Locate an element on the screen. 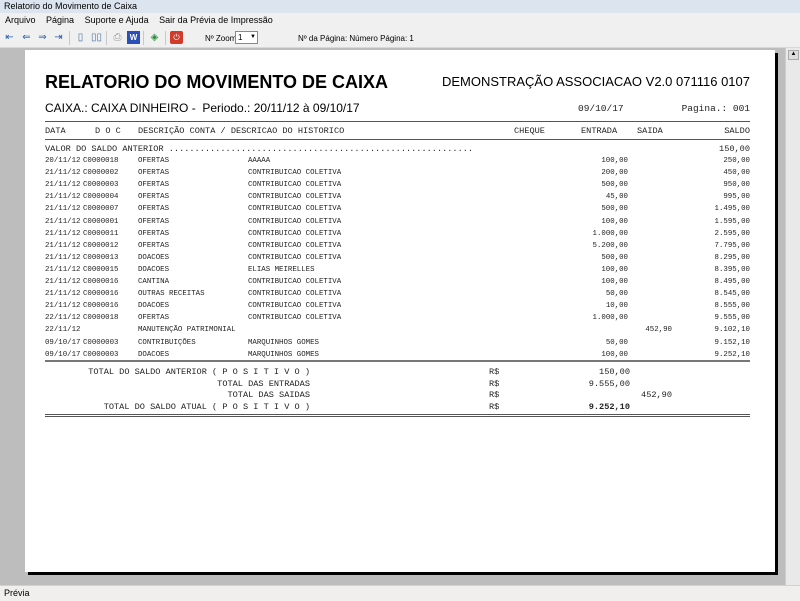 The height and width of the screenshot is (601, 800). menu-sair-previa: Sair da Prévia de Impressão is located at coordinates (216, 20).